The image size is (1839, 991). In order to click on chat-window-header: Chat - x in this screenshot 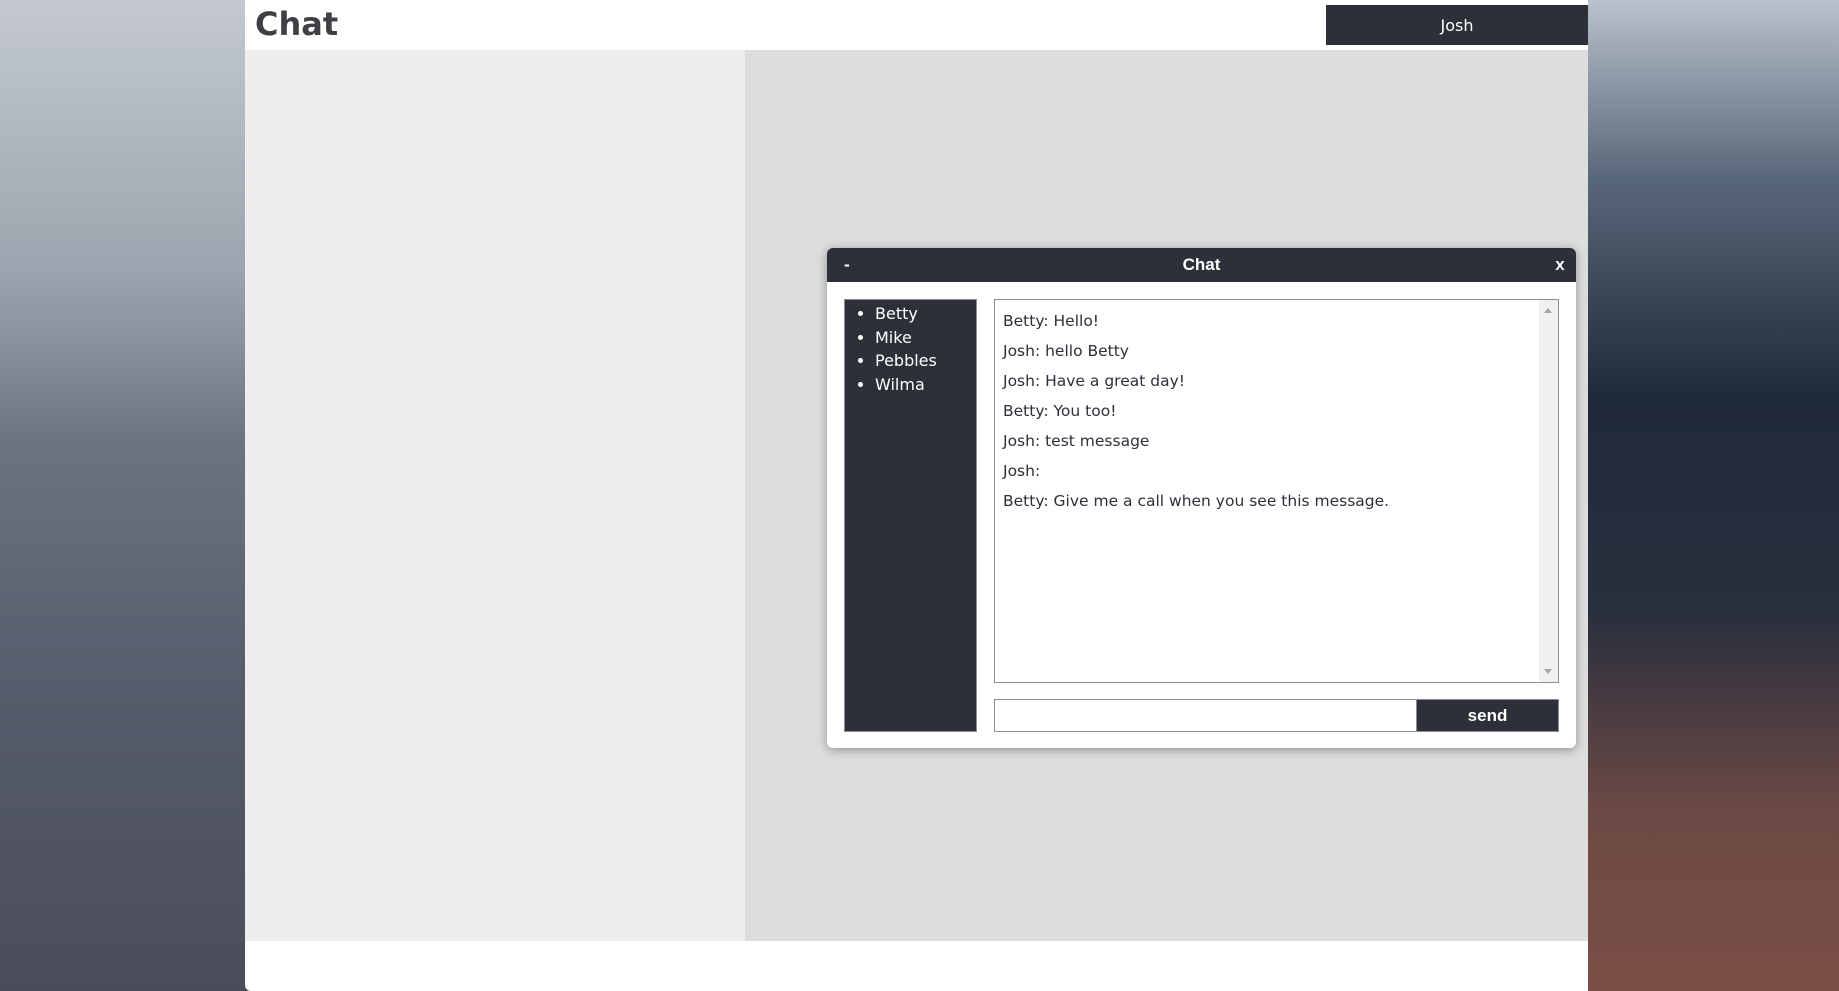, I will do `click(1201, 265)`.